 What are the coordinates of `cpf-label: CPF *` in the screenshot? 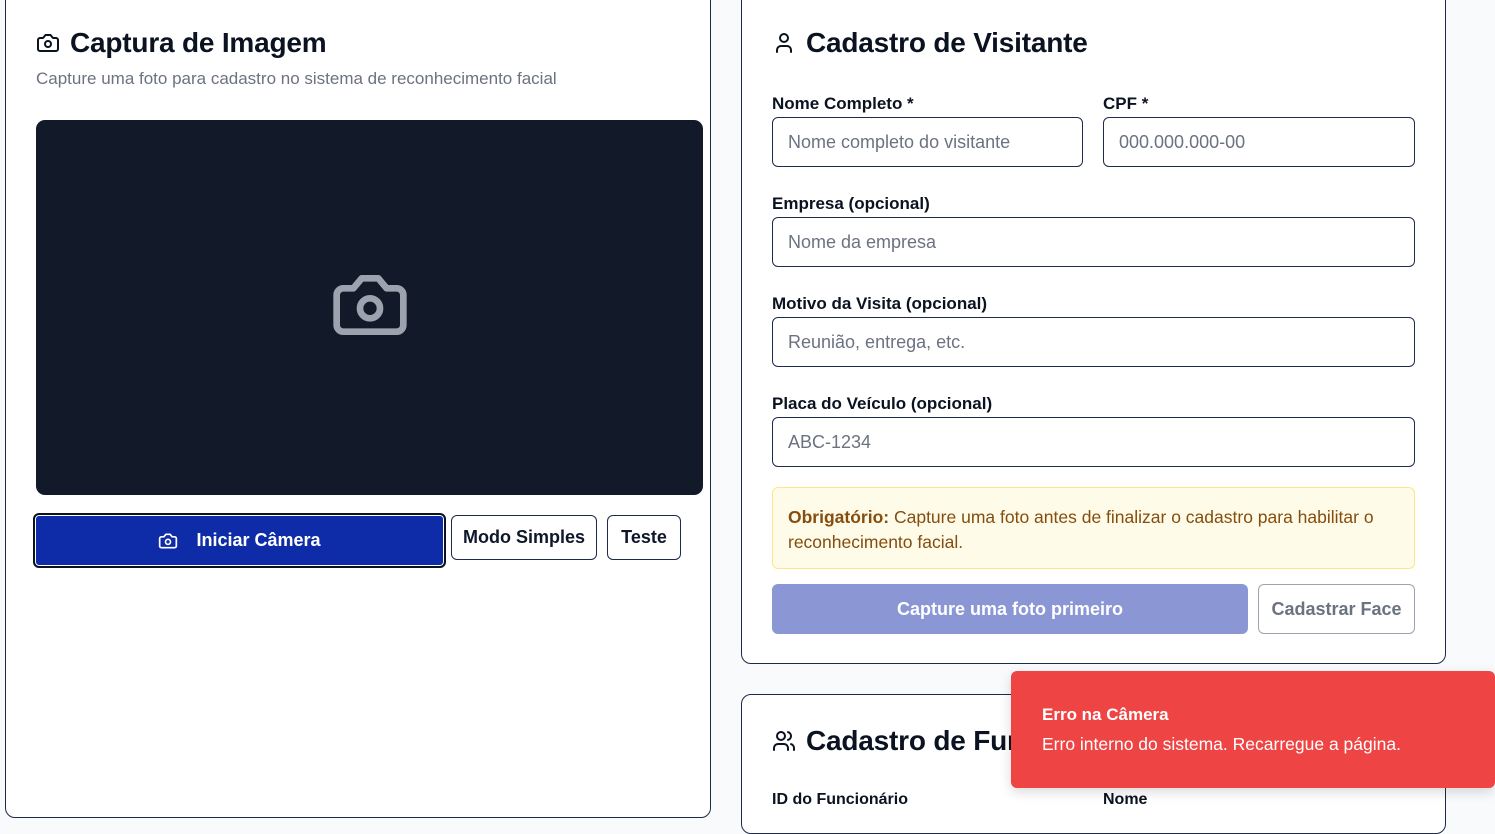 It's located at (1126, 103).